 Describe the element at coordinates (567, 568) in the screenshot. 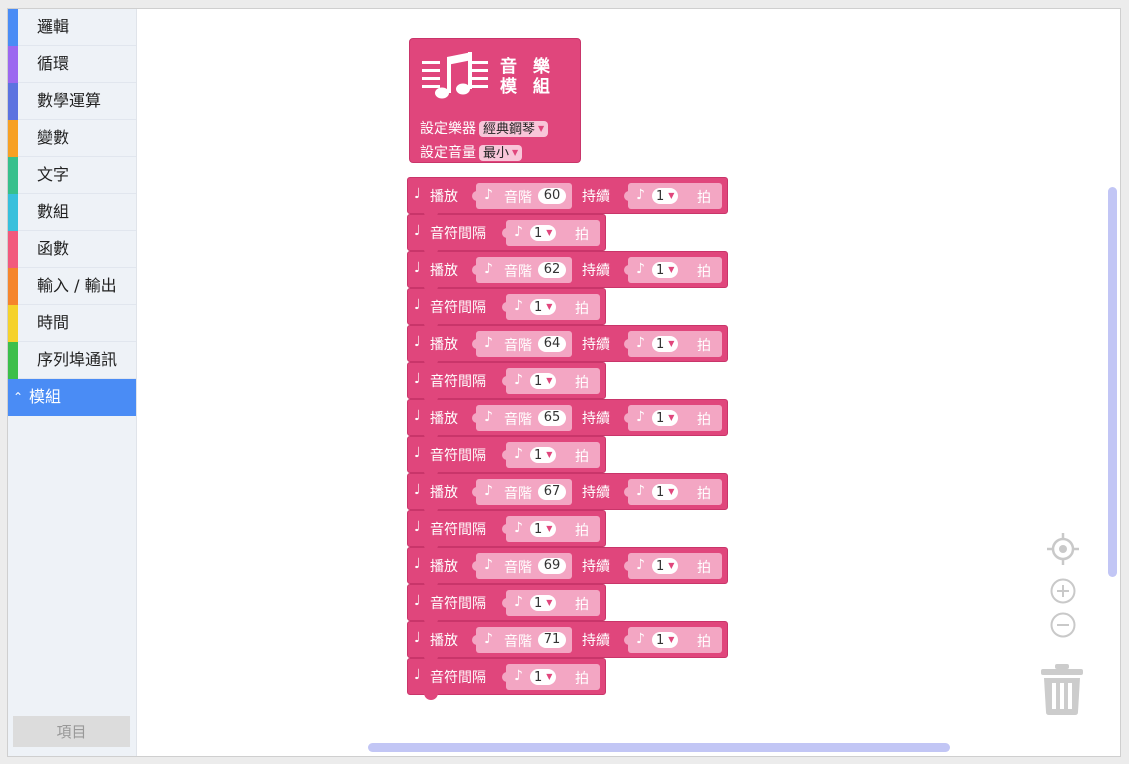

I see `play-note-block: ♩ 播放 ♪ 音階 69 持續 ♪ 1 ▼ 拍` at that location.